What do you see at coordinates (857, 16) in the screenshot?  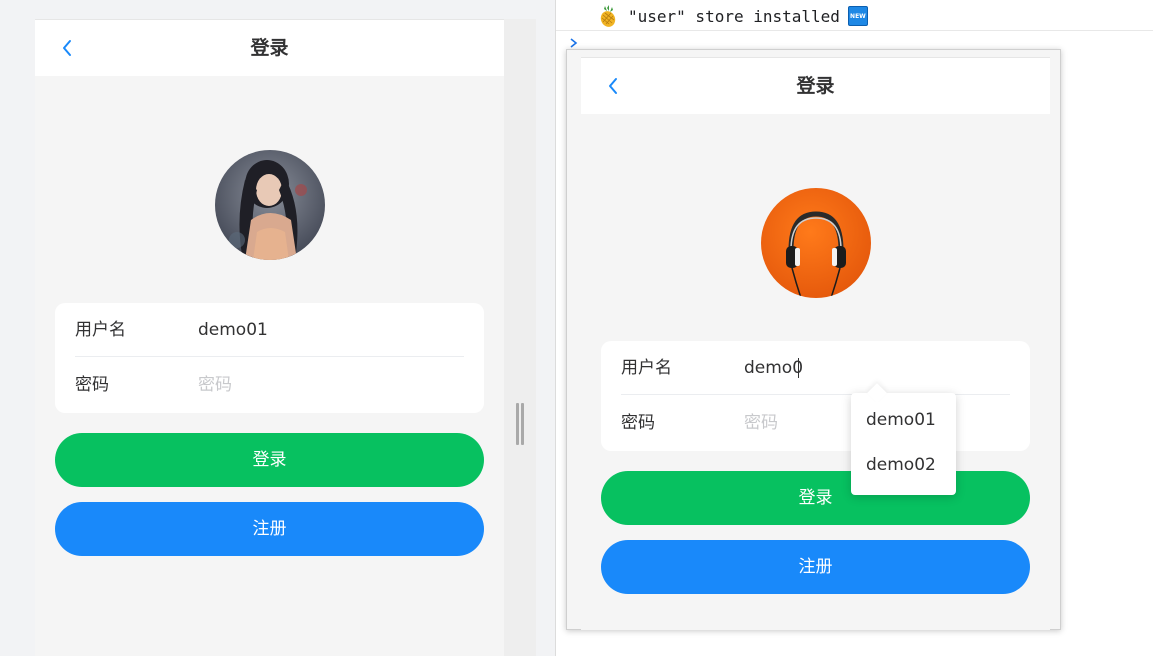 I see `new-badge-icon: NEW` at bounding box center [857, 16].